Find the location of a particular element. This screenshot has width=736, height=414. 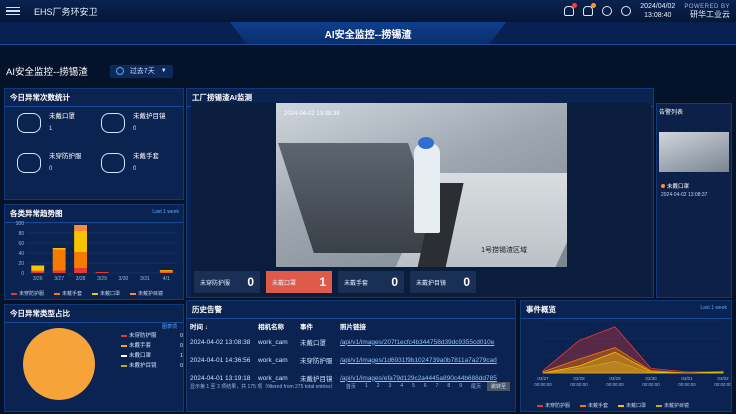

cell-event: 未戴口罩 is located at coordinates (313, 343).